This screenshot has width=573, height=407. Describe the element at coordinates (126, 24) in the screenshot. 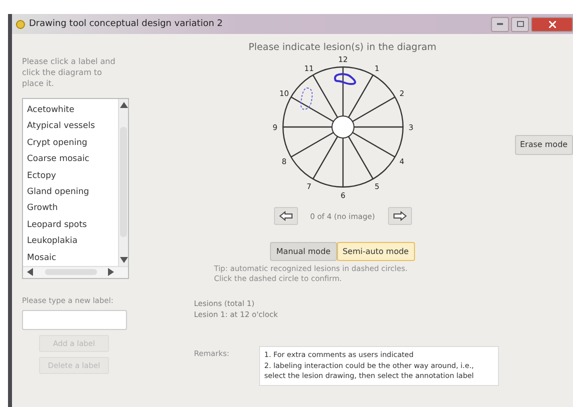

I see `window-title: Drawing tool conceptual design variation 2` at that location.